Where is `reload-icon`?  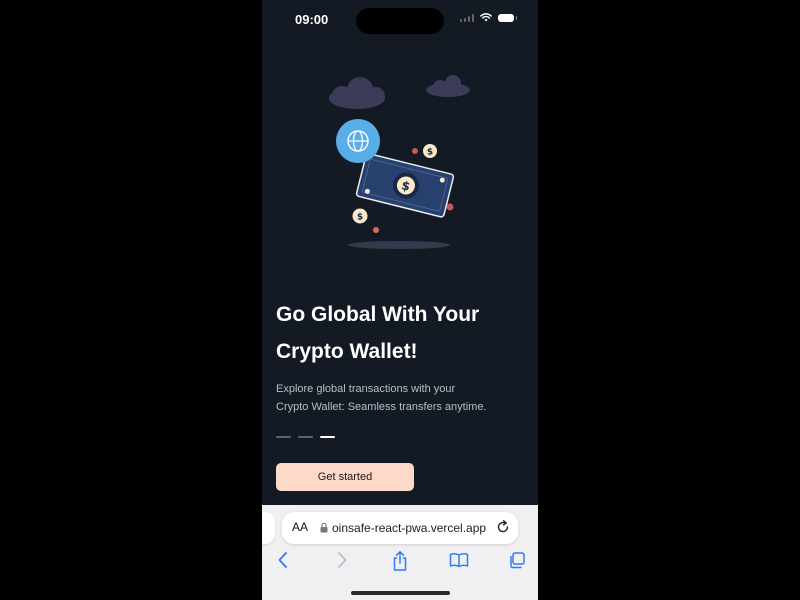
reload-icon is located at coordinates (503, 527).